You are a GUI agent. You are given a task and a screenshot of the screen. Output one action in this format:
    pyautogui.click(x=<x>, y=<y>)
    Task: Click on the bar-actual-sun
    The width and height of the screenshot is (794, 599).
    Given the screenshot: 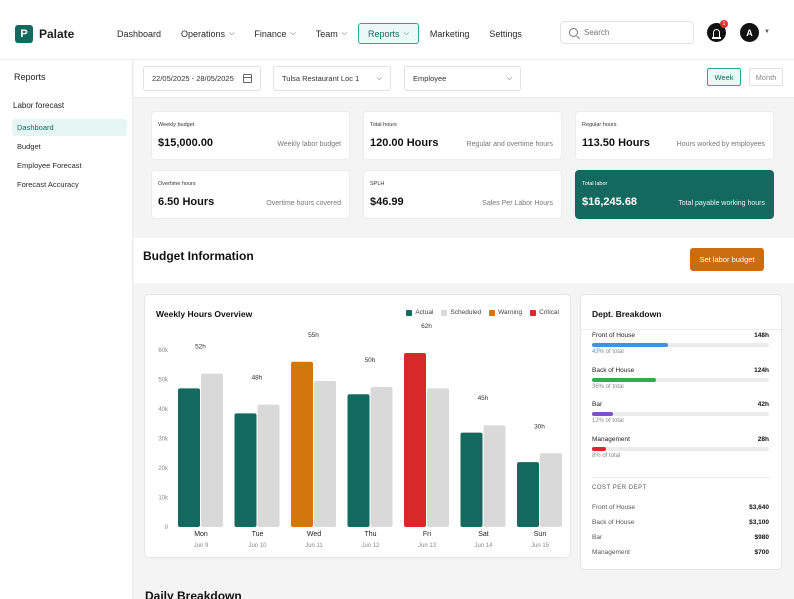 What is the action you would take?
    pyautogui.click(x=528, y=494)
    